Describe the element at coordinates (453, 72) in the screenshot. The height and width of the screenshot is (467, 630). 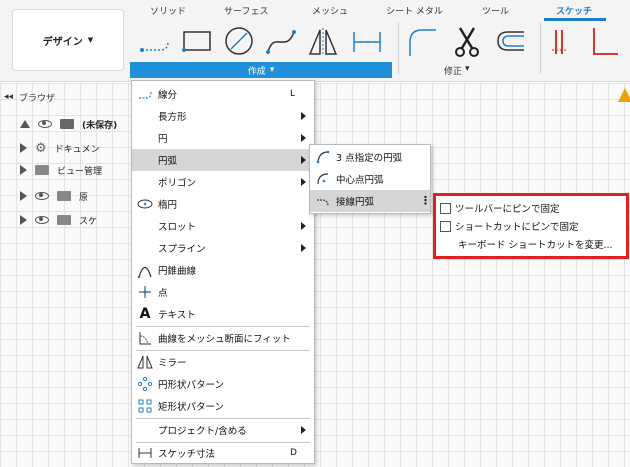
I see `modify-label: 修正` at that location.